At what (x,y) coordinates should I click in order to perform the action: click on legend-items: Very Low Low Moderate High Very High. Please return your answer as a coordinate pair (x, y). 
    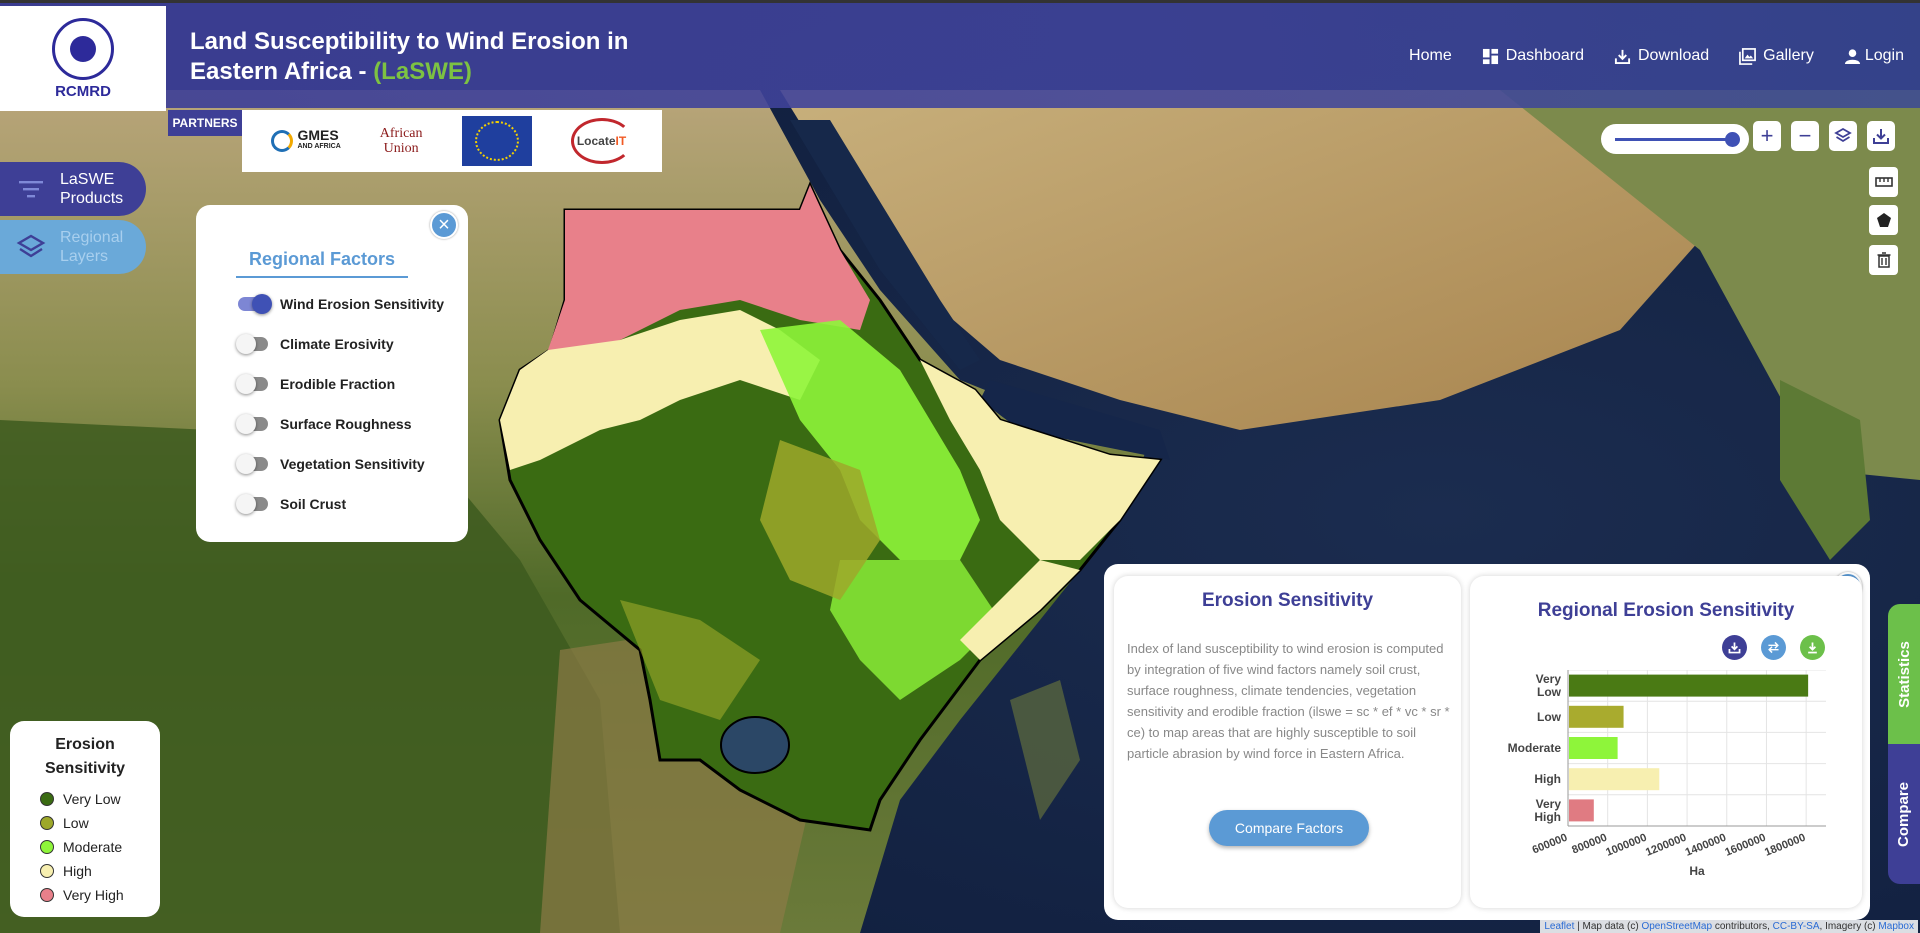
    Looking at the image, I should click on (85, 847).